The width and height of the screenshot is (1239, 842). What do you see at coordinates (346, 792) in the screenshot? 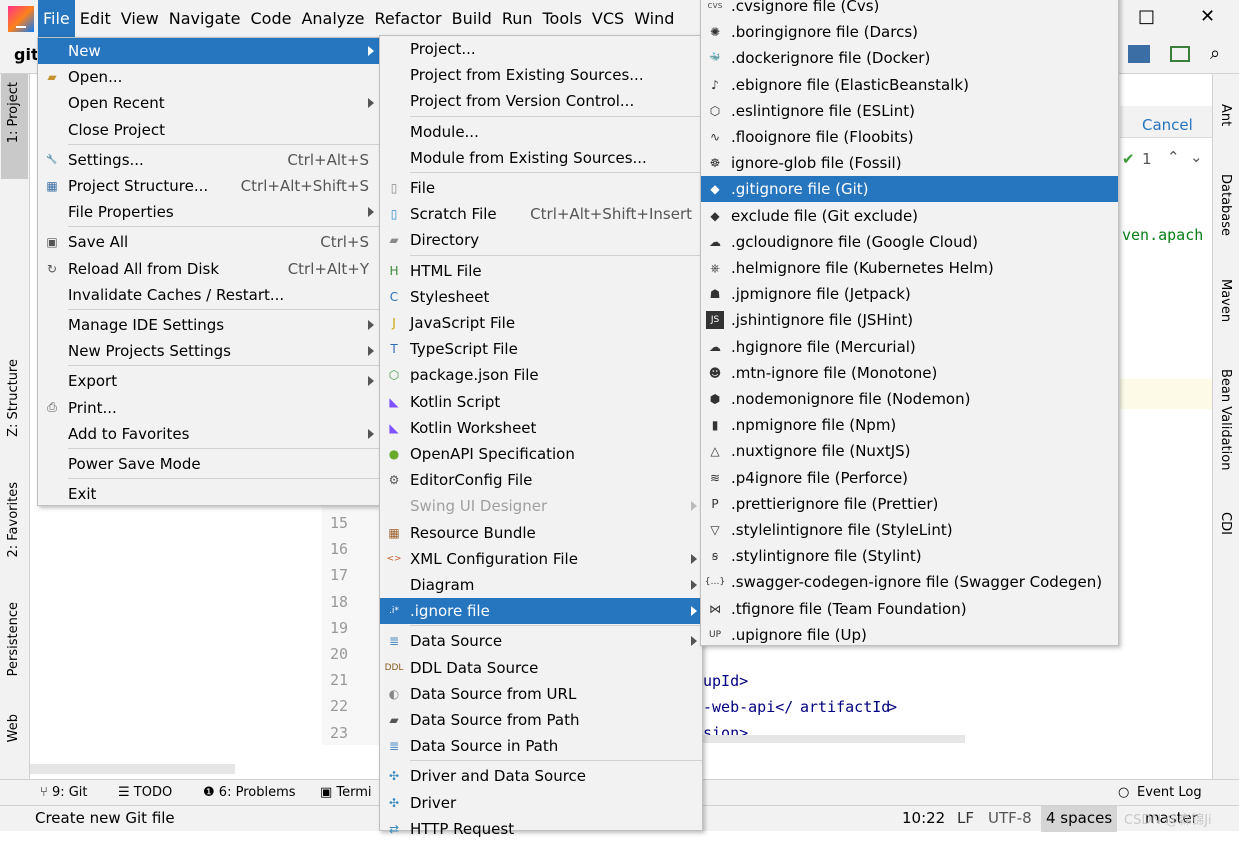
I see `tool-tab-terminal: ▣ Termi` at bounding box center [346, 792].